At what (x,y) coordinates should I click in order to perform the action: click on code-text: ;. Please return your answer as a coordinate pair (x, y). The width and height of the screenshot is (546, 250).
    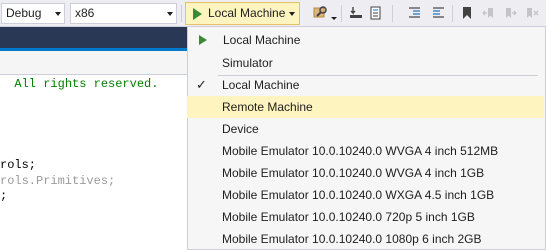
    Looking at the image, I should click on (4, 196).